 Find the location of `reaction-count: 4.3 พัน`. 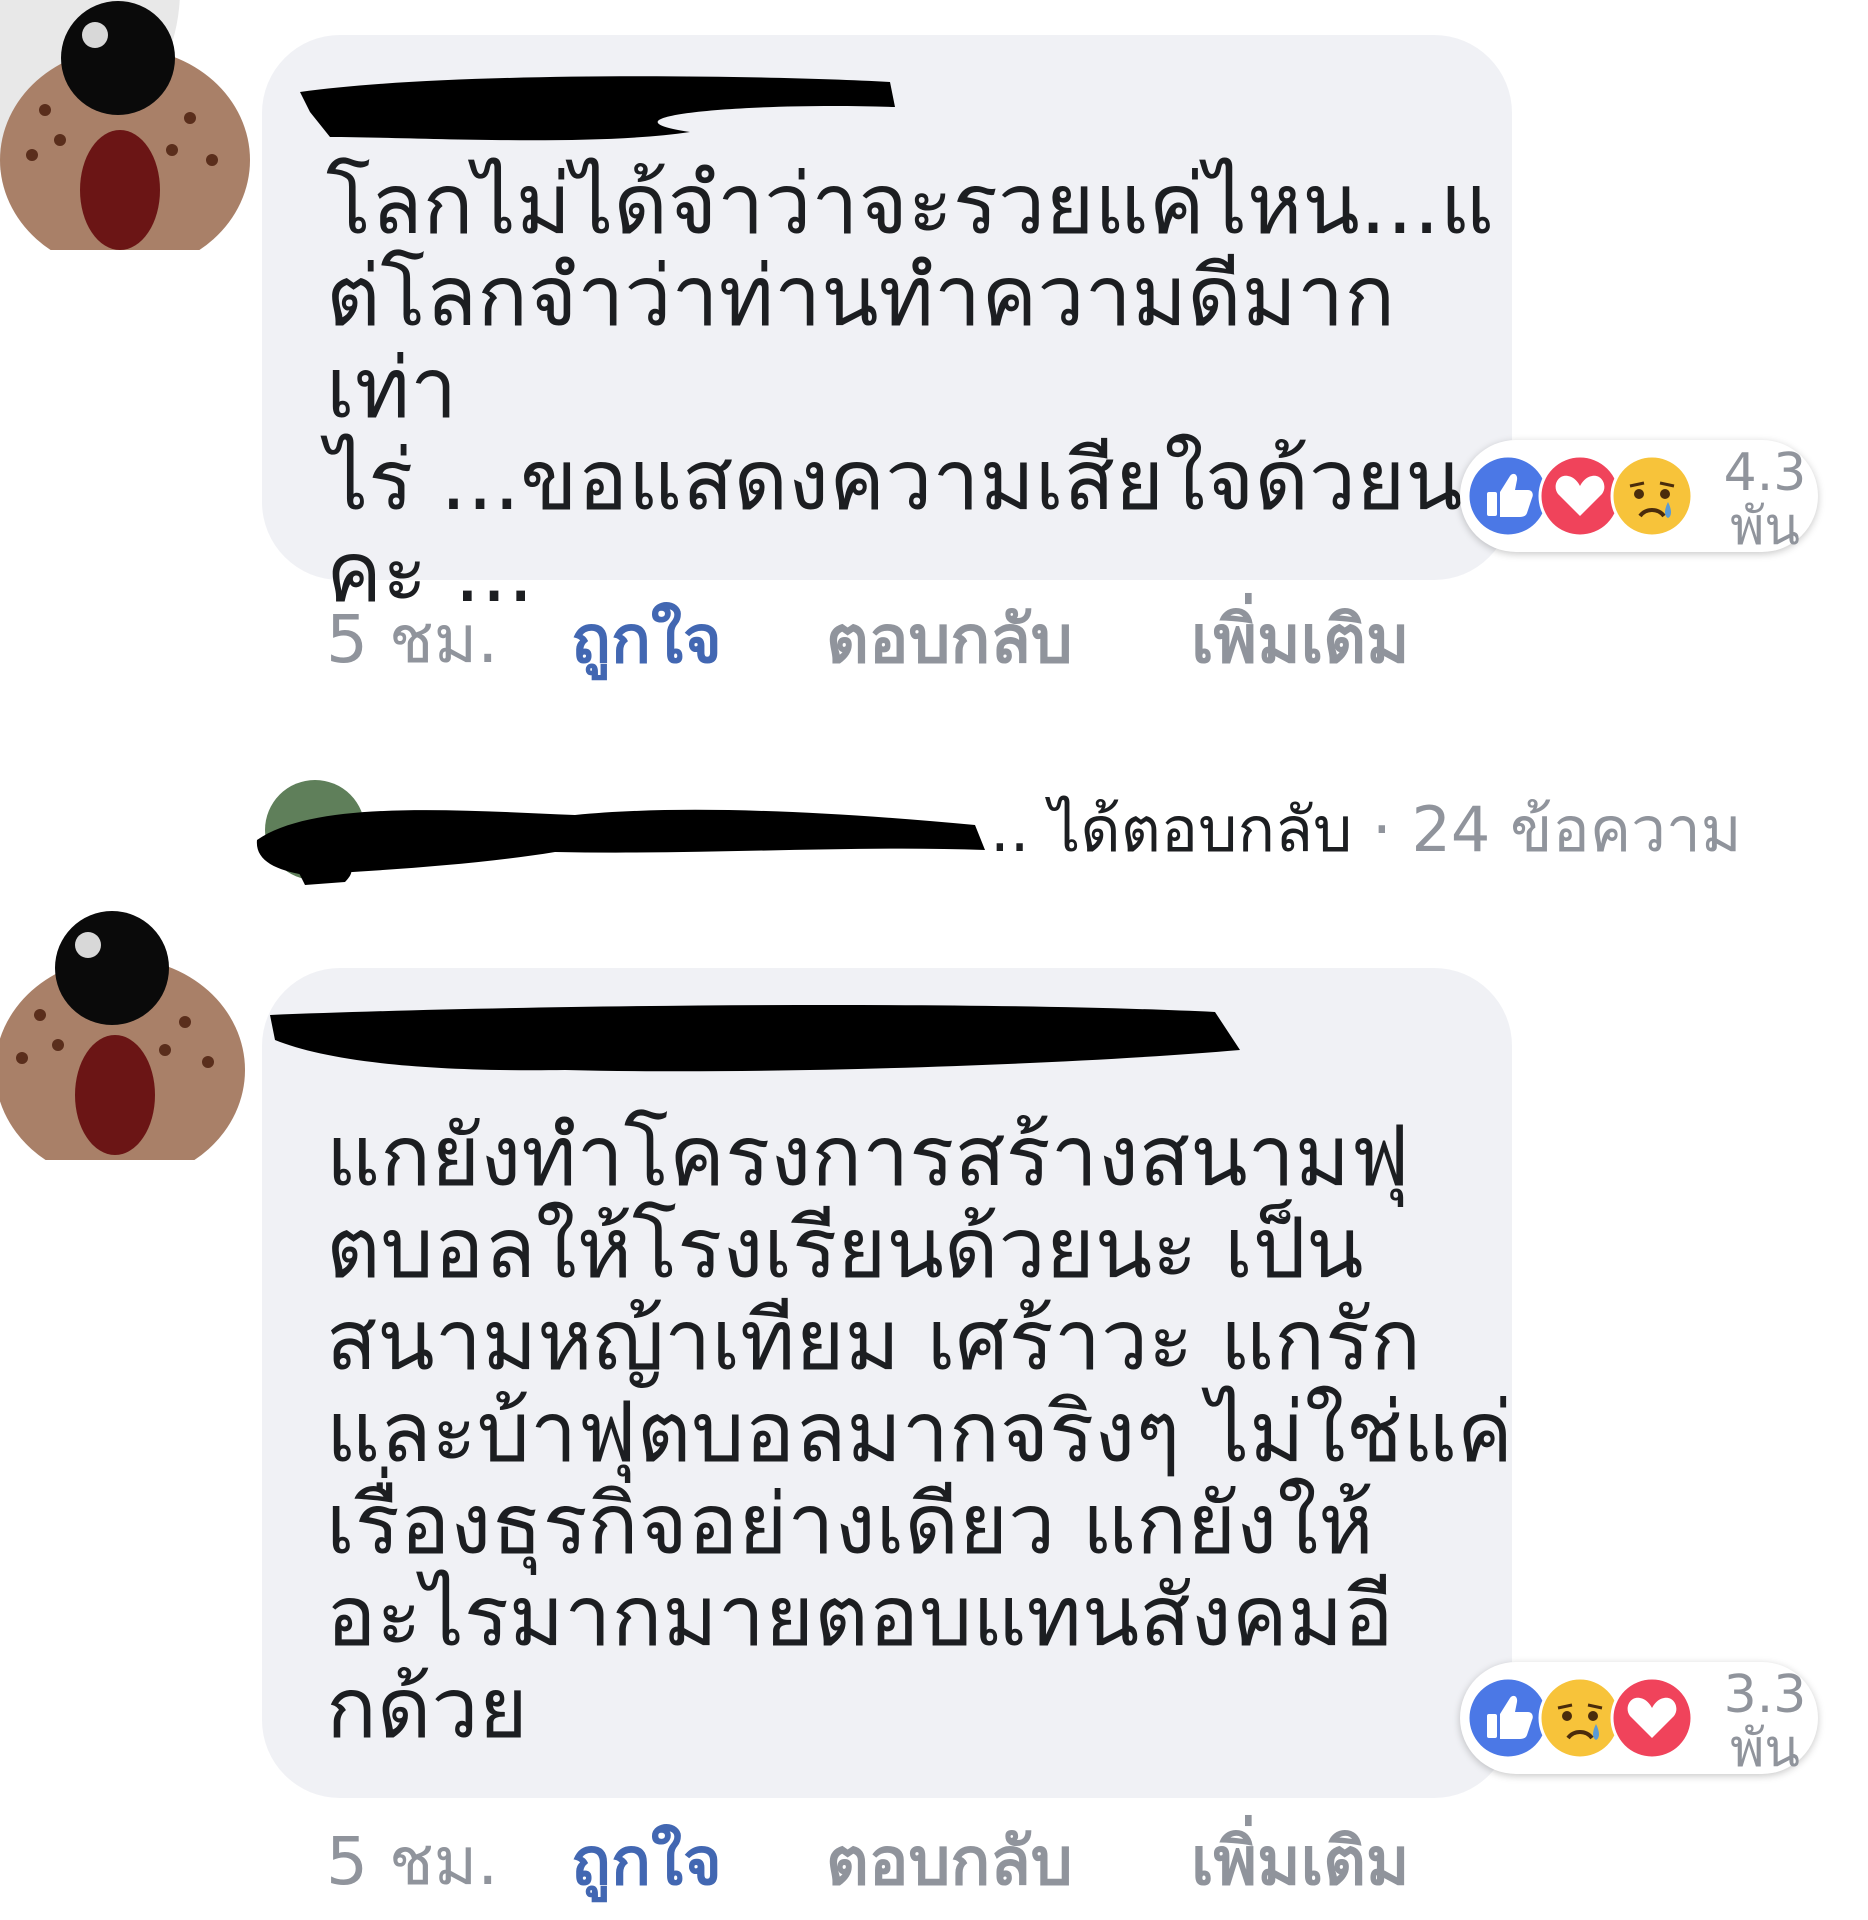

reaction-count: 4.3 พัน is located at coordinates (1765, 500).